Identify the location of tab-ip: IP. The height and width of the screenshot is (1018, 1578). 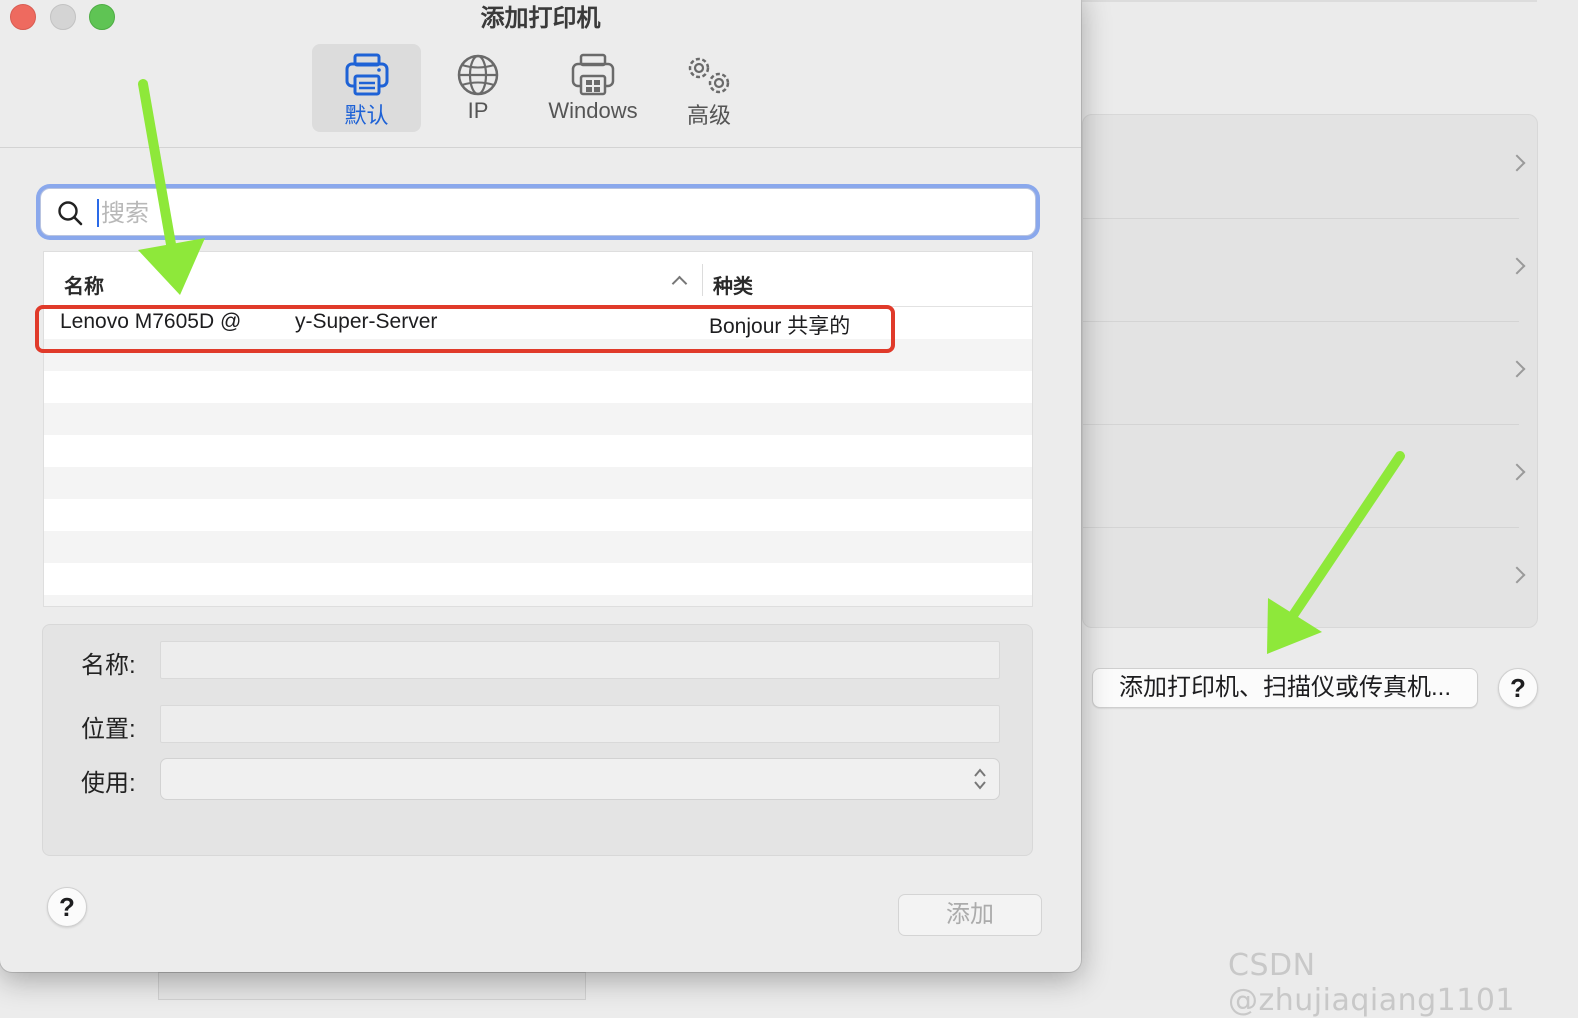
(478, 88).